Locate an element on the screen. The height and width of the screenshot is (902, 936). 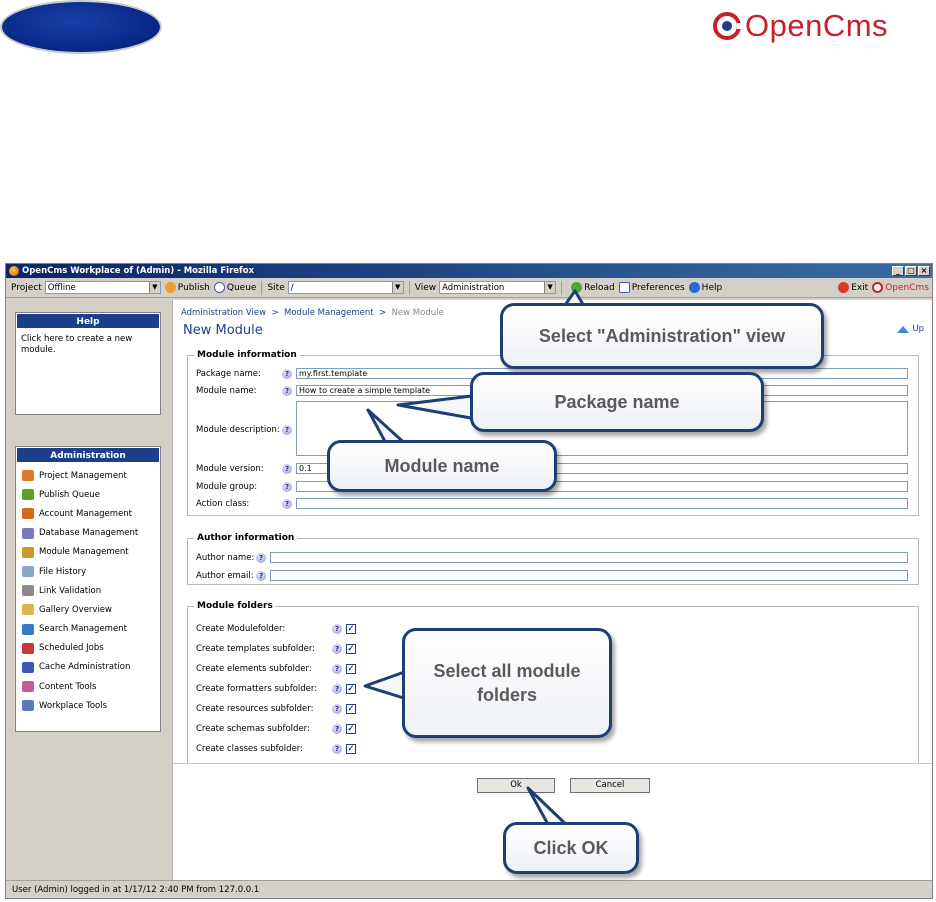
module-folder-label: Create Modulefolder: is located at coordinates (241, 628).